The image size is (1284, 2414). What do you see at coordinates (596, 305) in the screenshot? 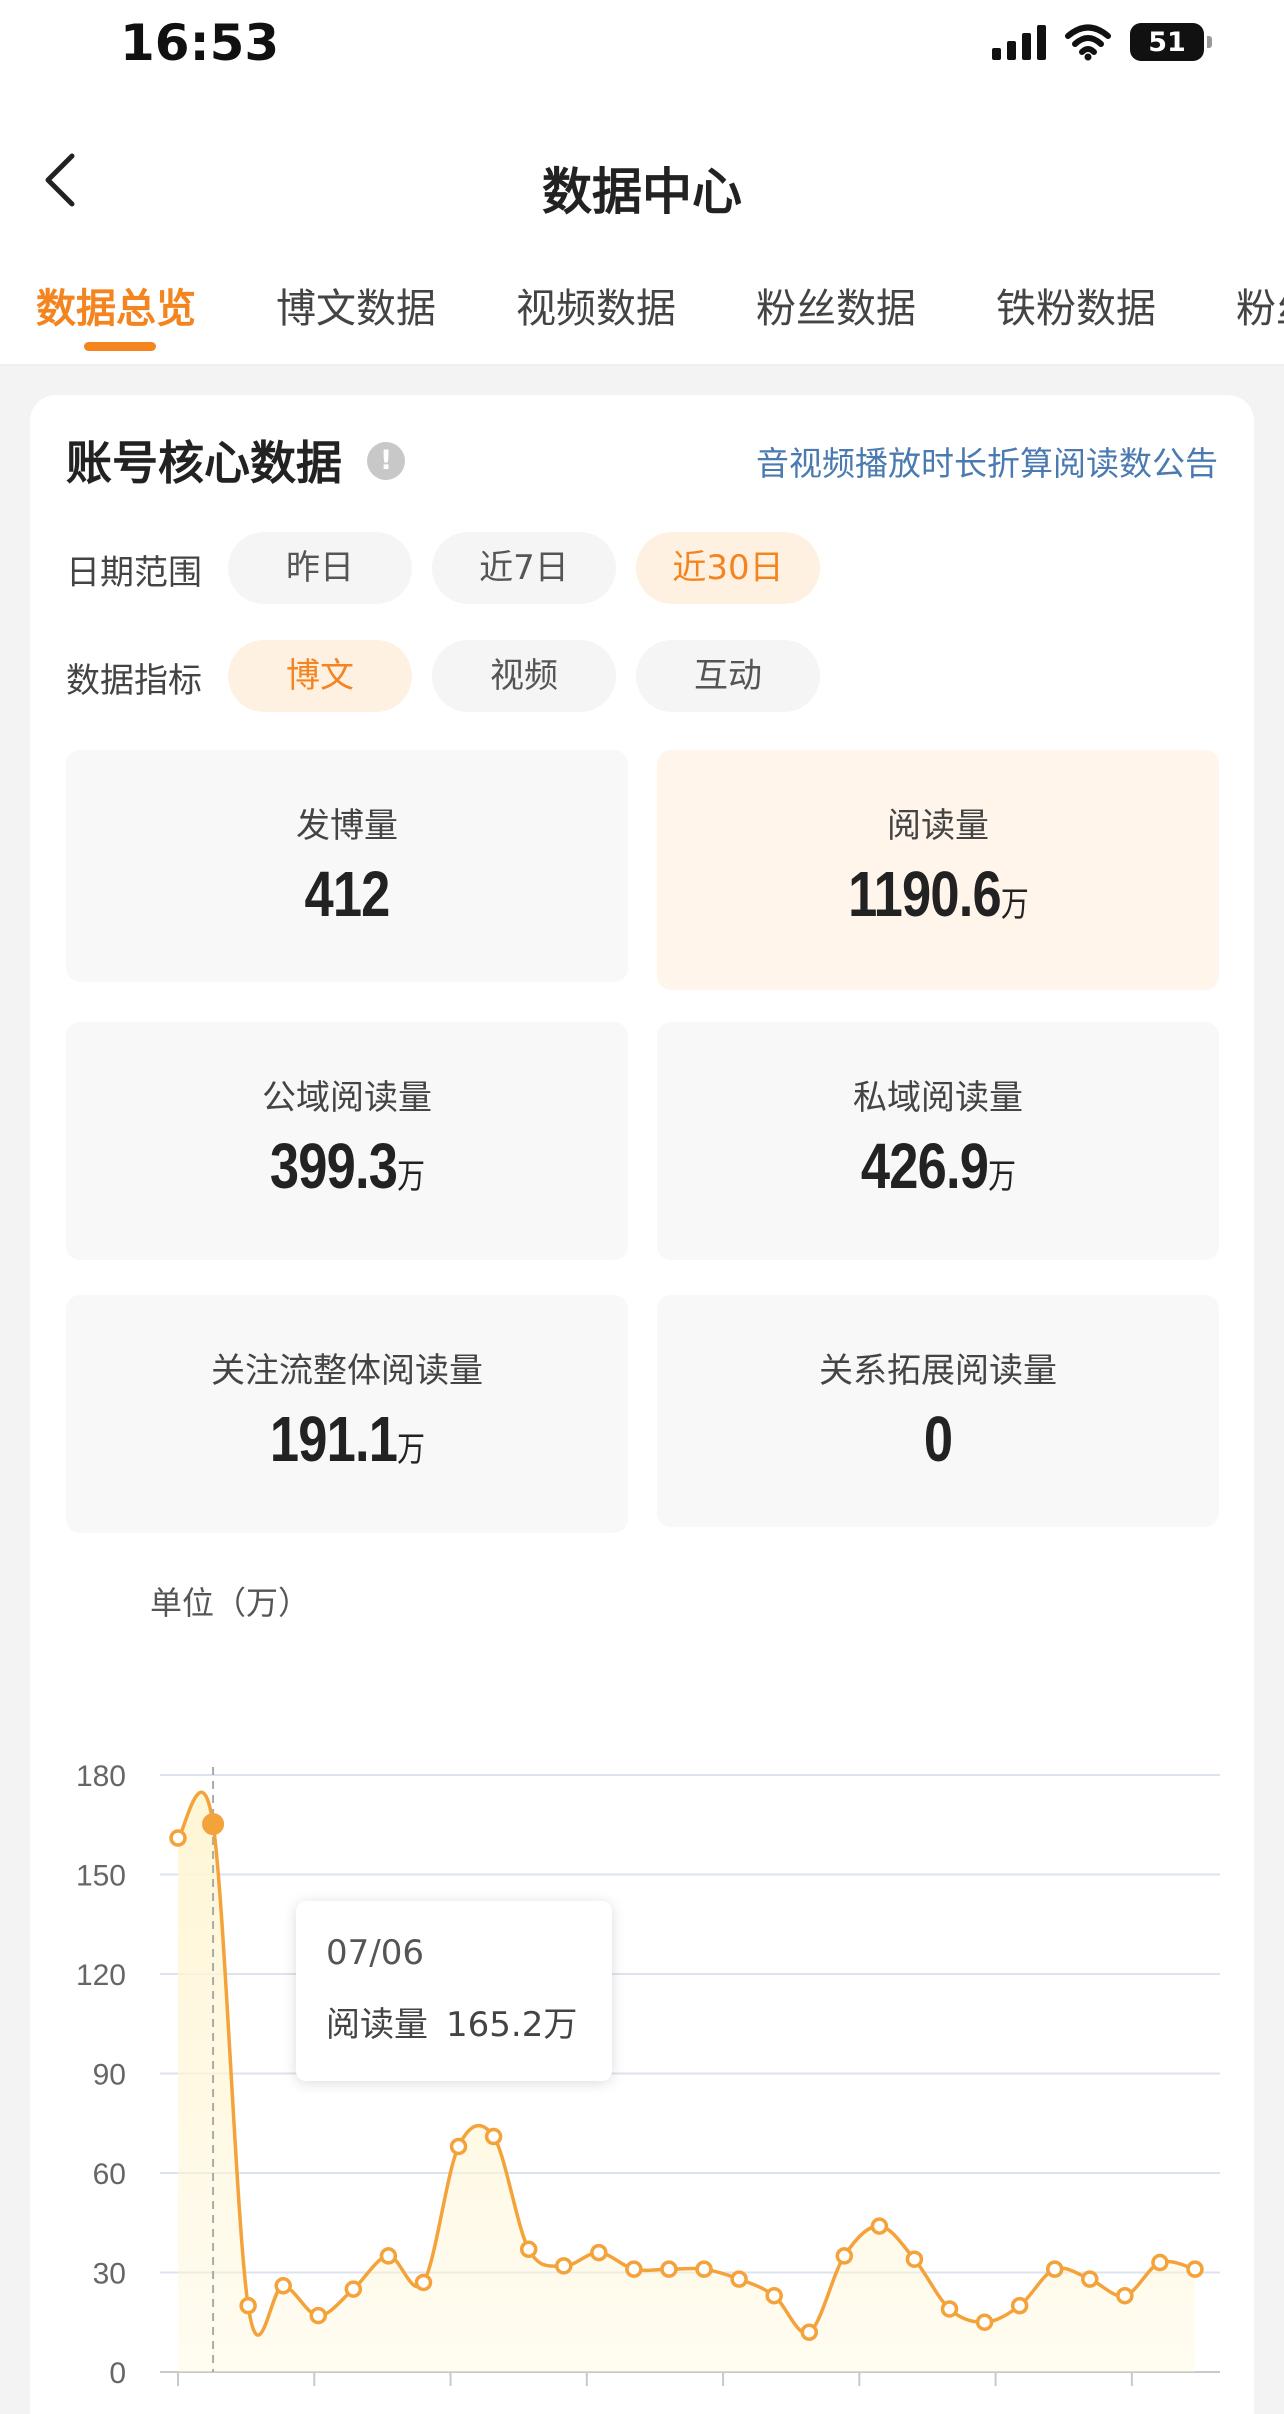
I see `tab-video-data: 视频数据` at bounding box center [596, 305].